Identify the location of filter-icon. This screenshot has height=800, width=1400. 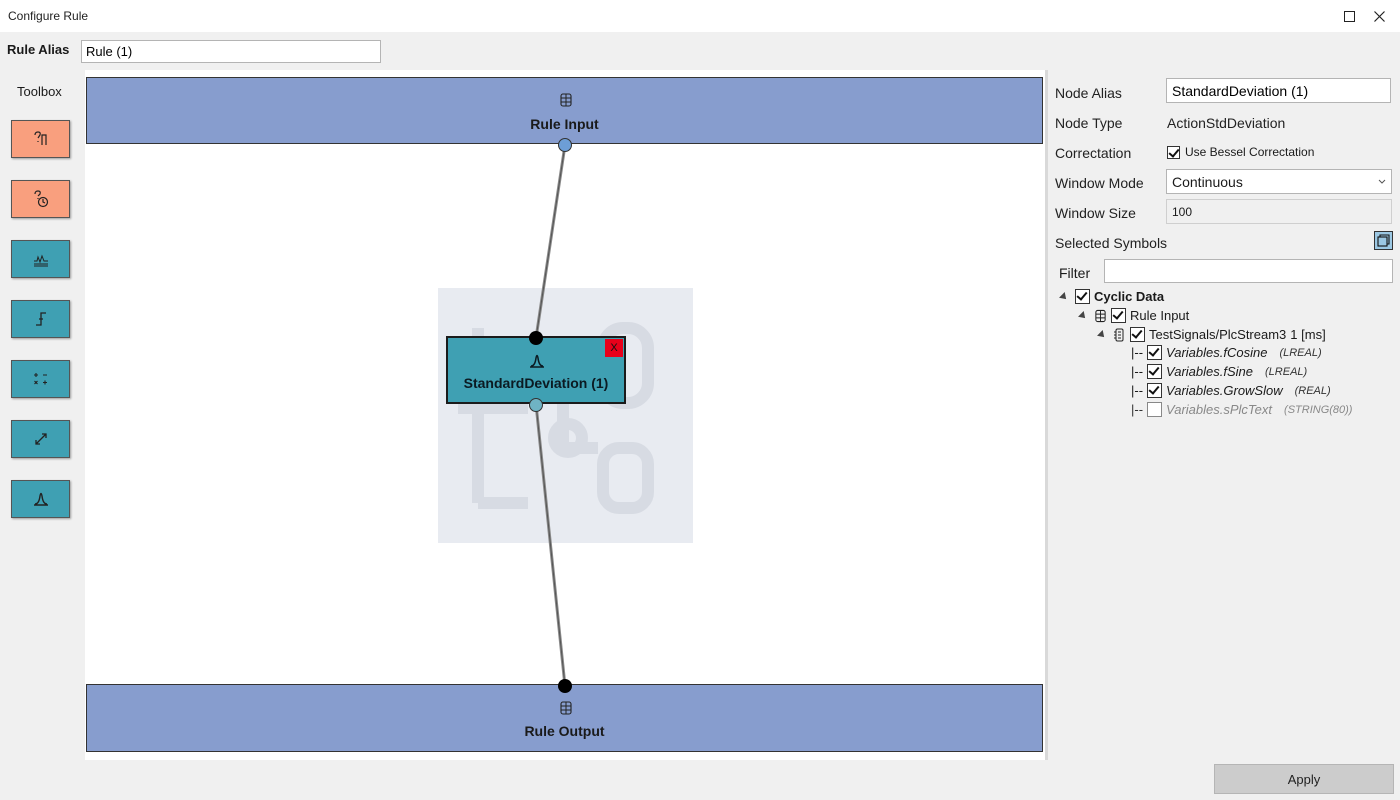
(40, 260).